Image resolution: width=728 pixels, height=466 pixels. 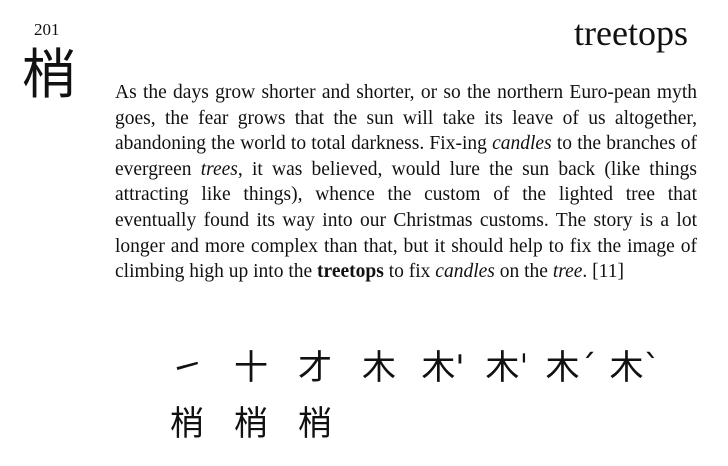 What do you see at coordinates (219, 169) in the screenshot?
I see `story-emphasis: trees` at bounding box center [219, 169].